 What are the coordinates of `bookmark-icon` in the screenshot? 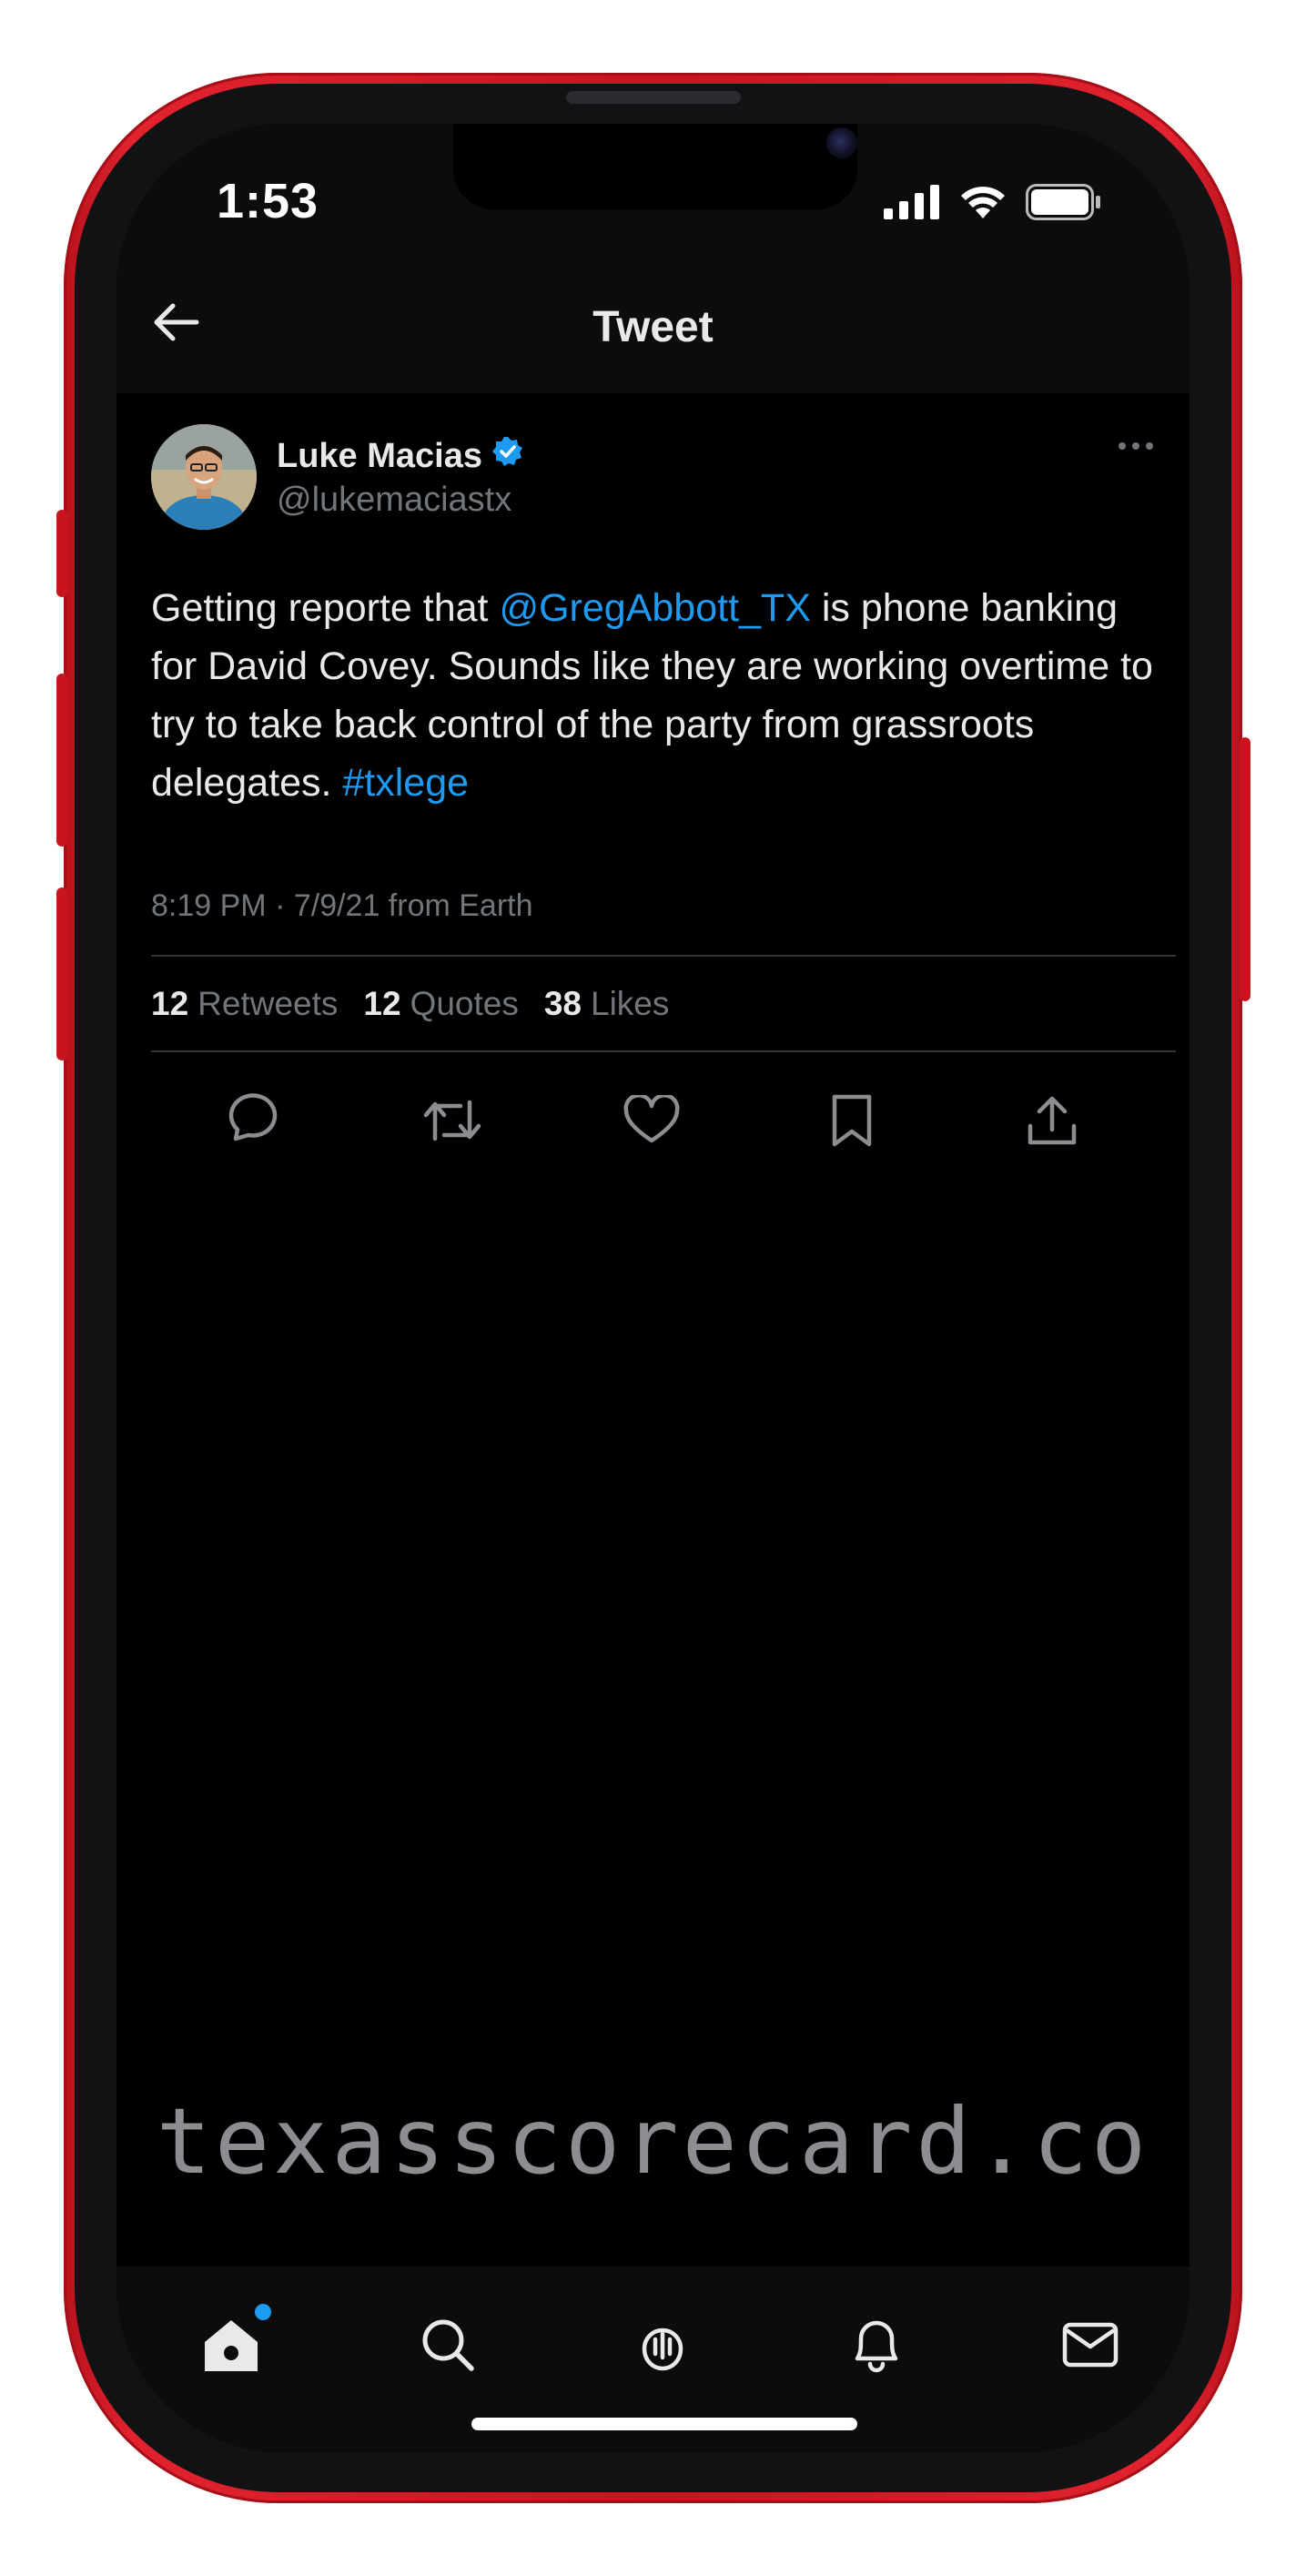 It's located at (852, 1120).